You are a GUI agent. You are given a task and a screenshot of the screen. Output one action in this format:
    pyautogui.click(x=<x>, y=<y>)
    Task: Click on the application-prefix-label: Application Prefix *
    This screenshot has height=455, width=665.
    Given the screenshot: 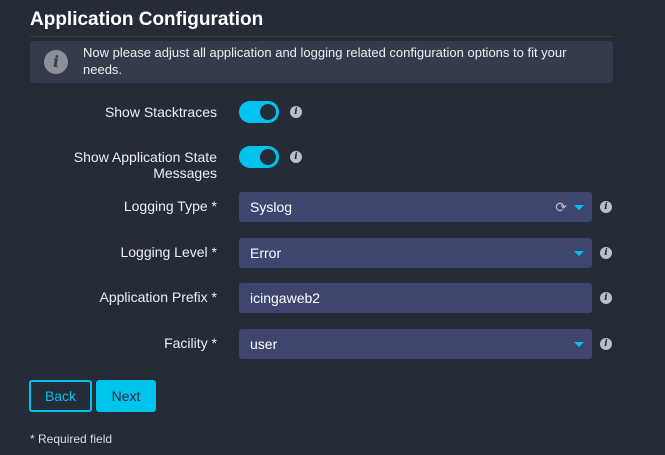 What is the action you would take?
    pyautogui.click(x=158, y=297)
    